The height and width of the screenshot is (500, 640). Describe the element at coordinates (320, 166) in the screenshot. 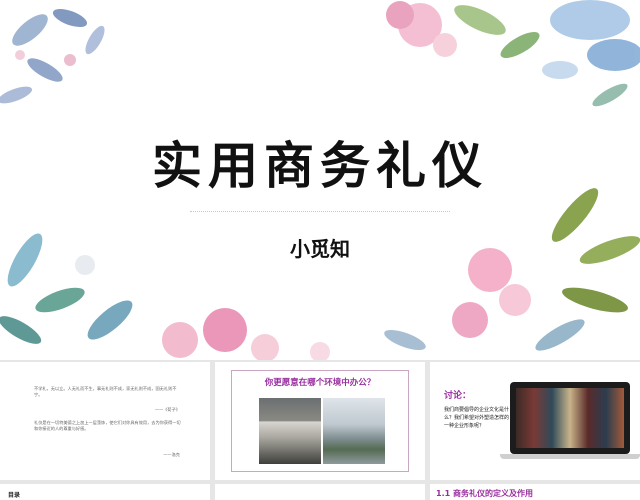

I see `slide-title: 实用商务礼仪` at that location.